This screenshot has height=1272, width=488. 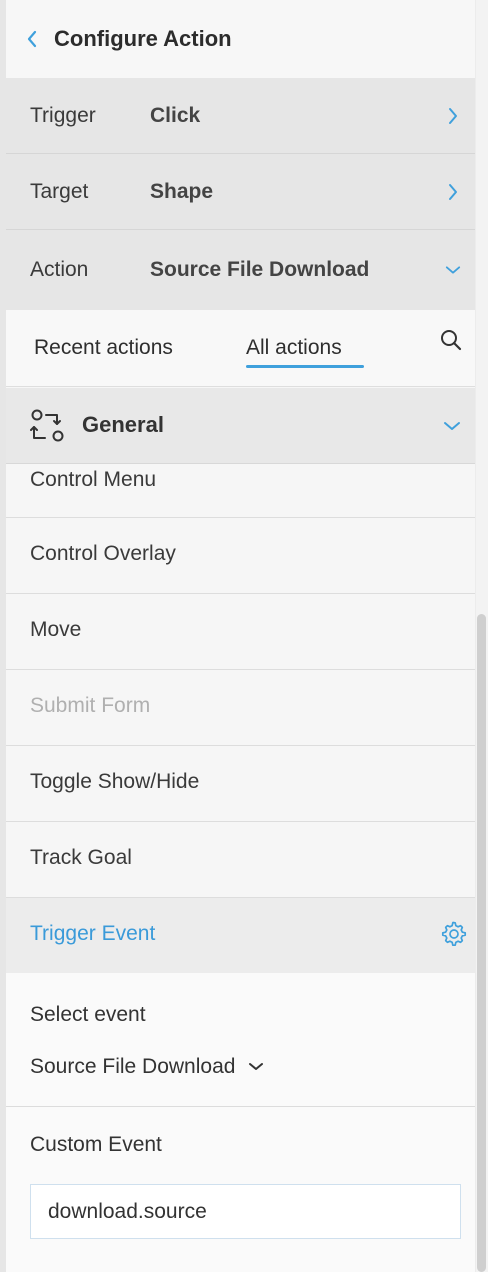 I want to click on target-value: Shape, so click(x=182, y=191).